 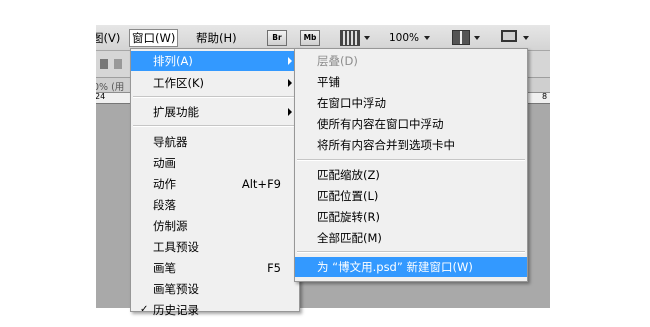 What do you see at coordinates (170, 226) in the screenshot?
I see `menu-item-label: 仿制源` at bounding box center [170, 226].